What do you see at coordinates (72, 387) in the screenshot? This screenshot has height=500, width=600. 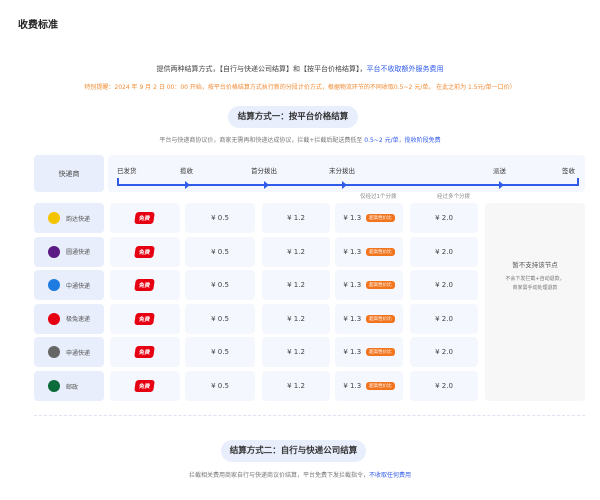 I see `carrier-name: 邮政` at bounding box center [72, 387].